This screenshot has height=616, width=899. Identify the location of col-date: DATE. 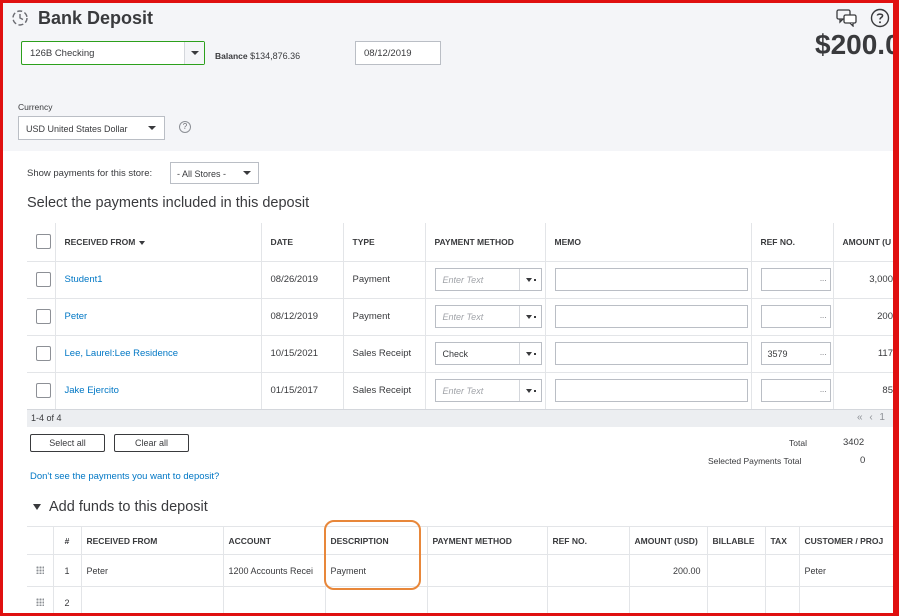
(302, 242).